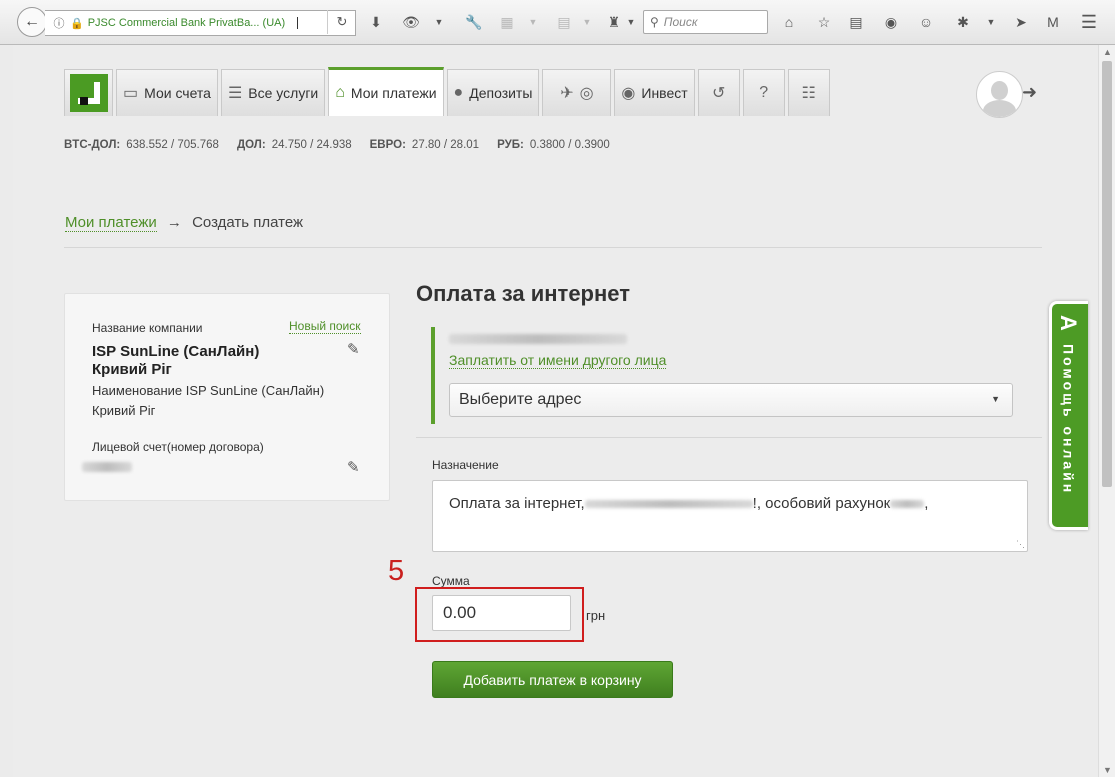 This screenshot has height=777, width=1115. What do you see at coordinates (538, 339) in the screenshot?
I see `payer-name-redacted` at bounding box center [538, 339].